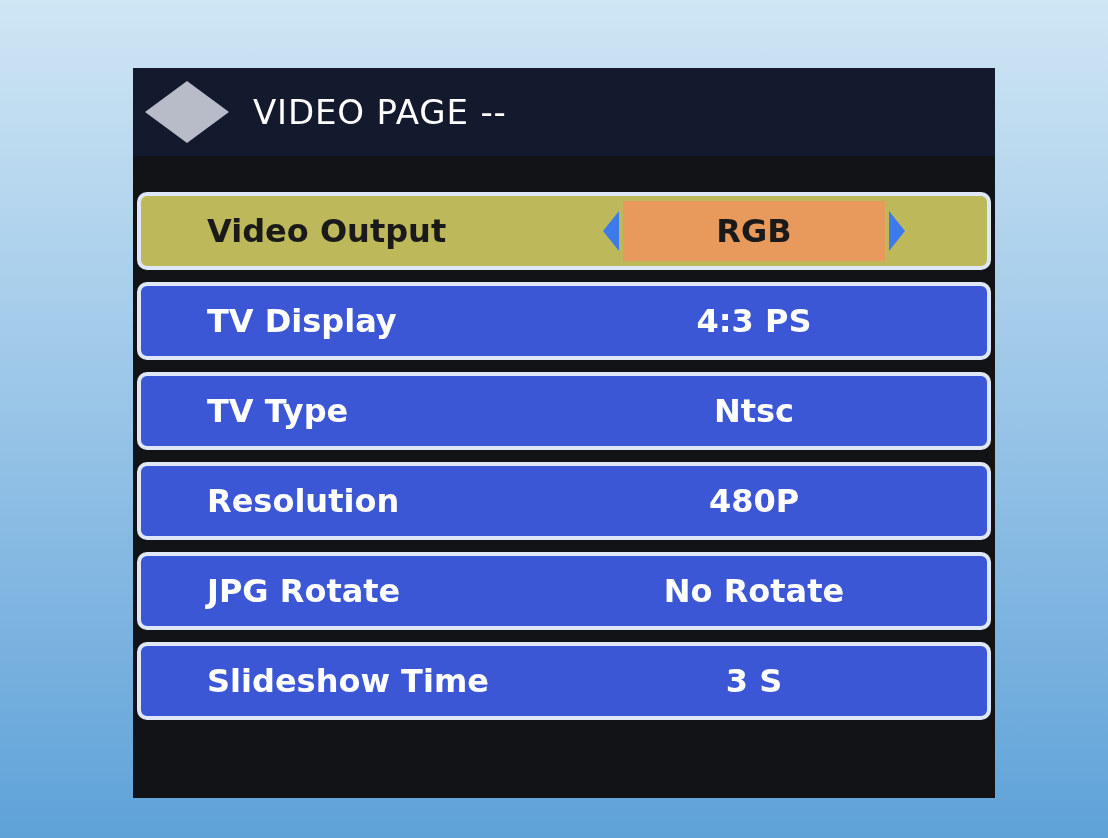  Describe the element at coordinates (302, 321) in the screenshot. I see `setting-label: TV Display` at that location.